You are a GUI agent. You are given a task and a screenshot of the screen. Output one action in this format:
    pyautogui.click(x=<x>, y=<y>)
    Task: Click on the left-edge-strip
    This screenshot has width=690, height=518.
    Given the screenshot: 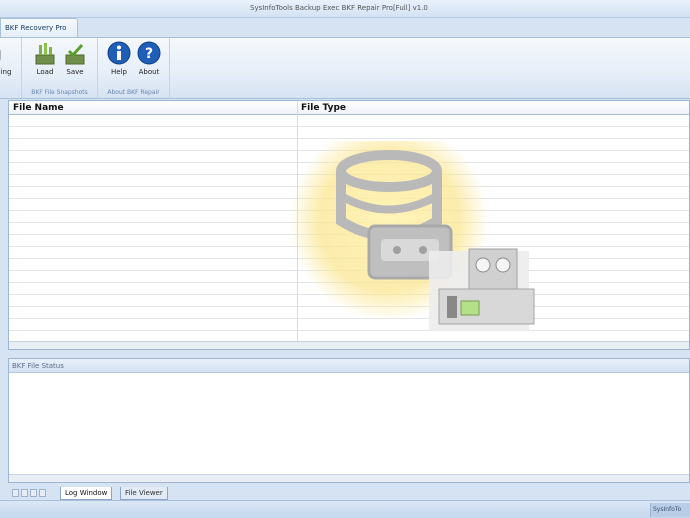 What is the action you would take?
    pyautogui.click(x=4, y=295)
    